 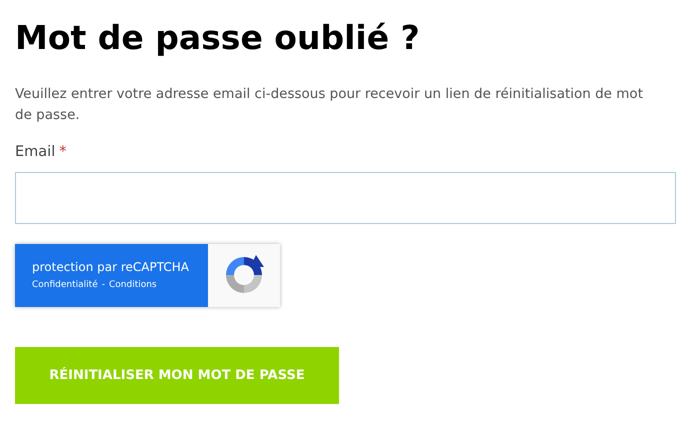 What do you see at coordinates (345, 198) in the screenshot?
I see `email-field` at bounding box center [345, 198].